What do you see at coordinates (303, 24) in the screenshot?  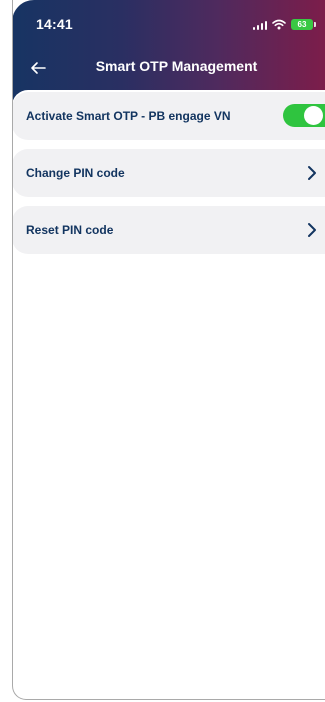 I see `battery-icon: 63` at bounding box center [303, 24].